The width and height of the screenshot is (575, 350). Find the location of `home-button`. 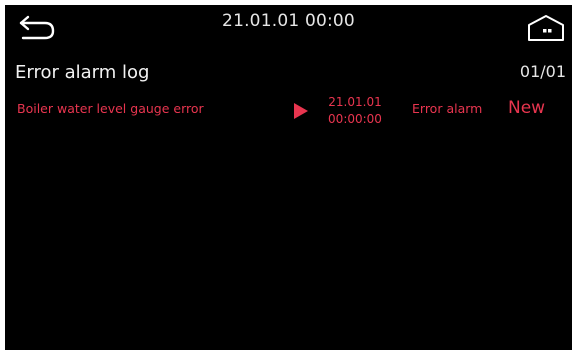

home-button is located at coordinates (546, 28).